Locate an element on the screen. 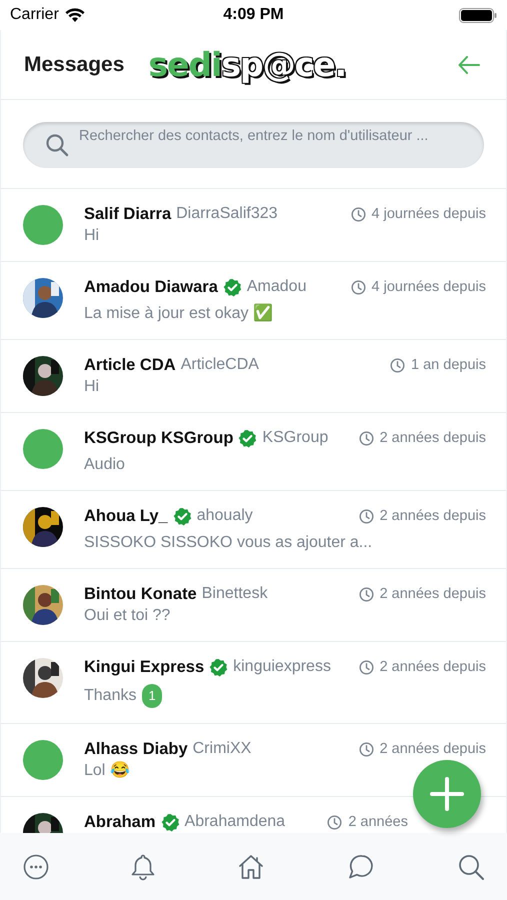 The image size is (507, 900). plus-icon is located at coordinates (447, 794).